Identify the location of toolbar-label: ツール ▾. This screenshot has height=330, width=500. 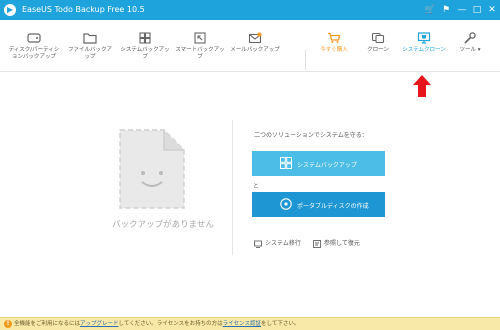
(470, 50).